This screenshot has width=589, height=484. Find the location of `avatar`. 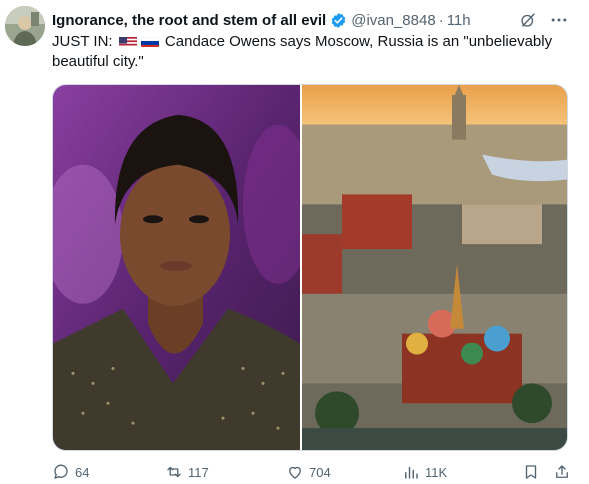

avatar is located at coordinates (25, 26).